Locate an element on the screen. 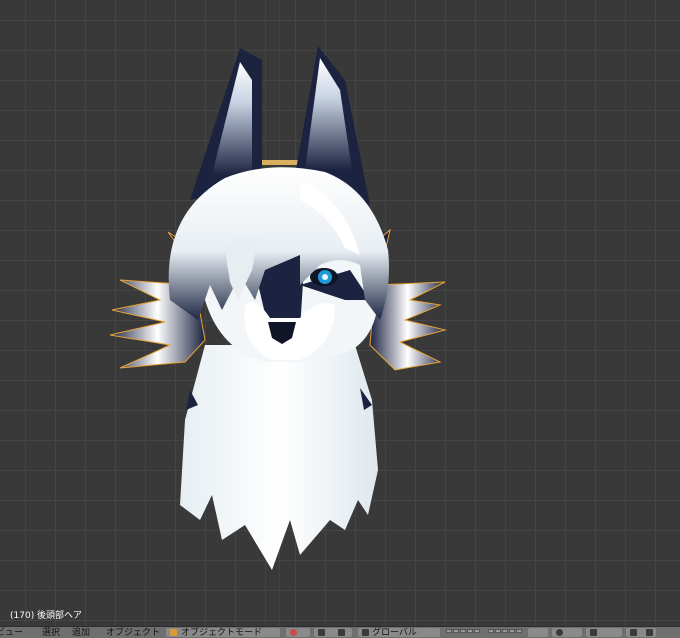 This screenshot has height=638, width=680. mode-label: オブジェクトモード is located at coordinates (222, 633).